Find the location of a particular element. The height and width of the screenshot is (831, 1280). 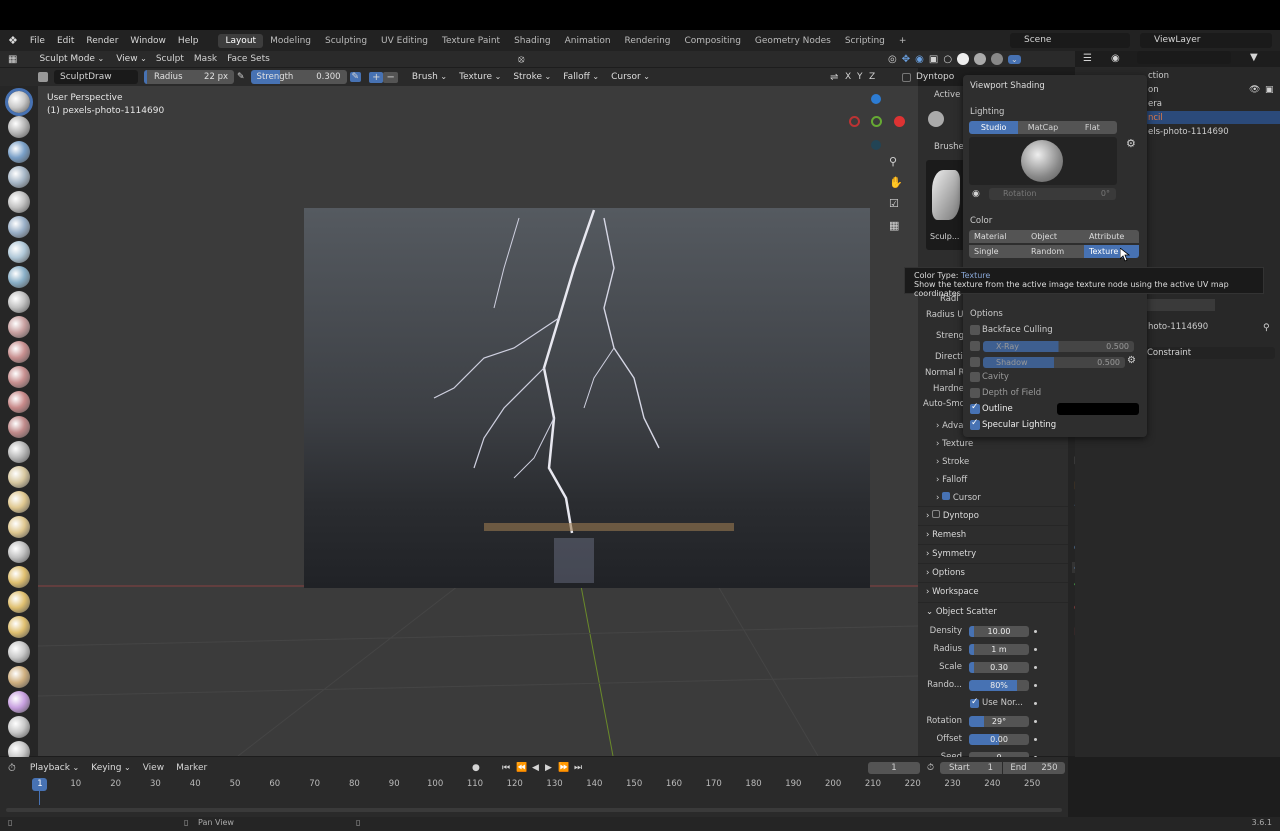

visibility-icon: ◎ is located at coordinates (892, 59).